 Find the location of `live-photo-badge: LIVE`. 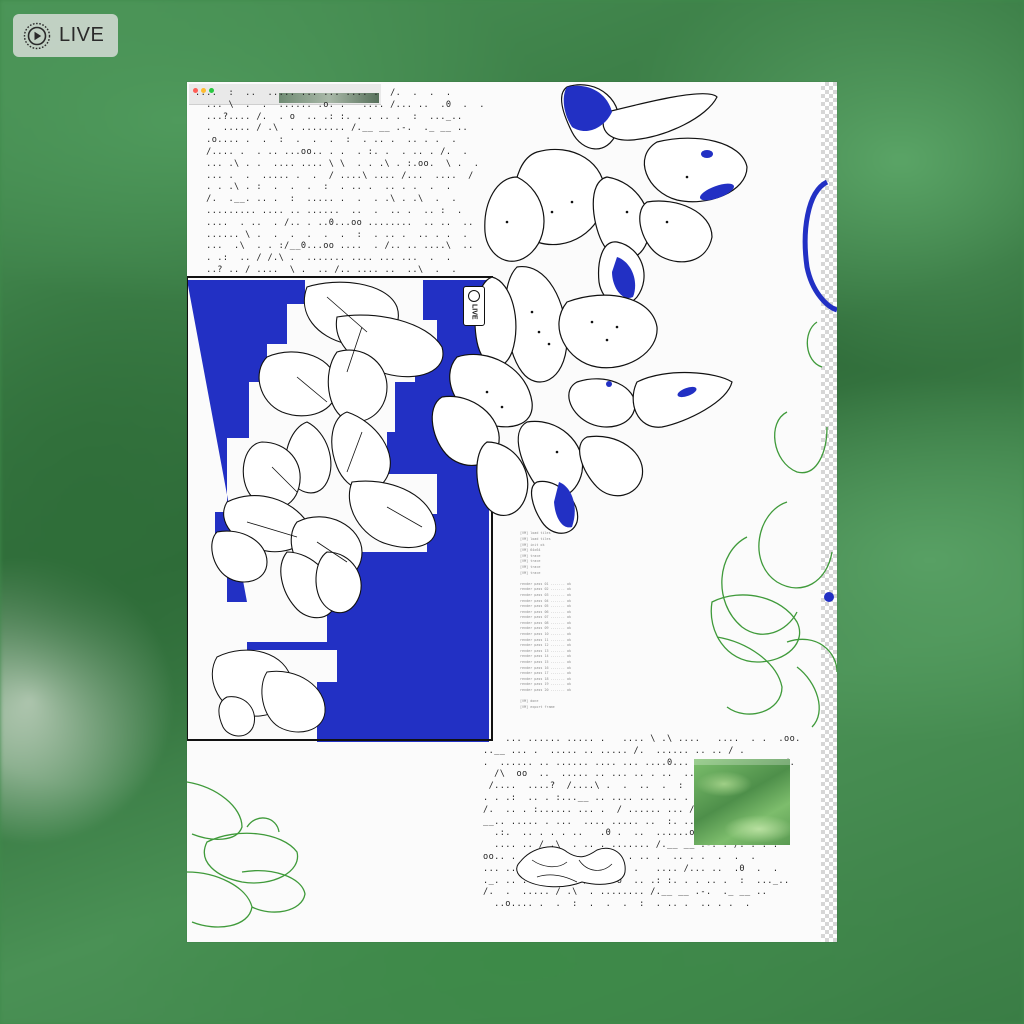

live-photo-badge: LIVE is located at coordinates (65, 35).